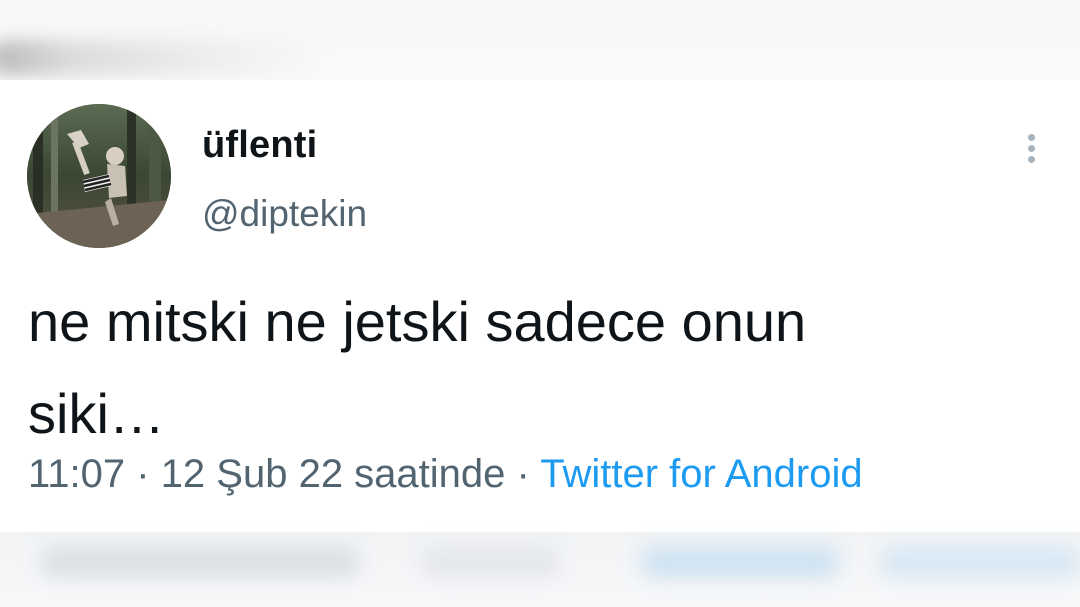 The width and height of the screenshot is (1080, 607). What do you see at coordinates (259, 145) in the screenshot?
I see `display-name: üflenti` at bounding box center [259, 145].